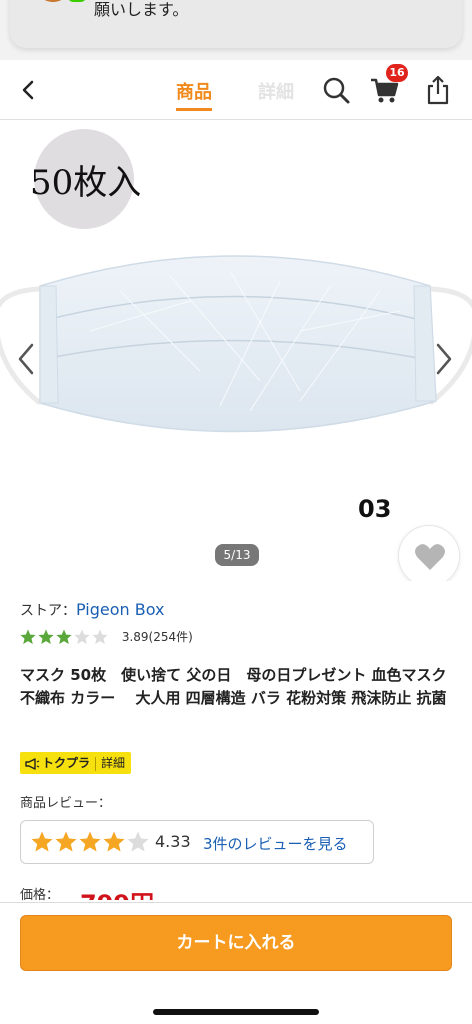 The image size is (472, 1024). Describe the element at coordinates (26, 359) in the screenshot. I see `prev-image-chevron-icon` at that location.